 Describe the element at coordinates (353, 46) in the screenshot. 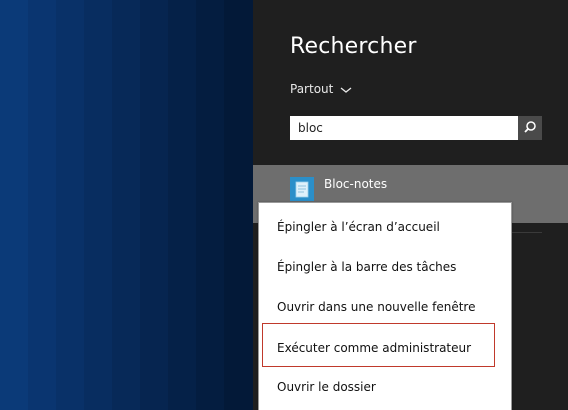

I see `search-title: Rechercher` at that location.